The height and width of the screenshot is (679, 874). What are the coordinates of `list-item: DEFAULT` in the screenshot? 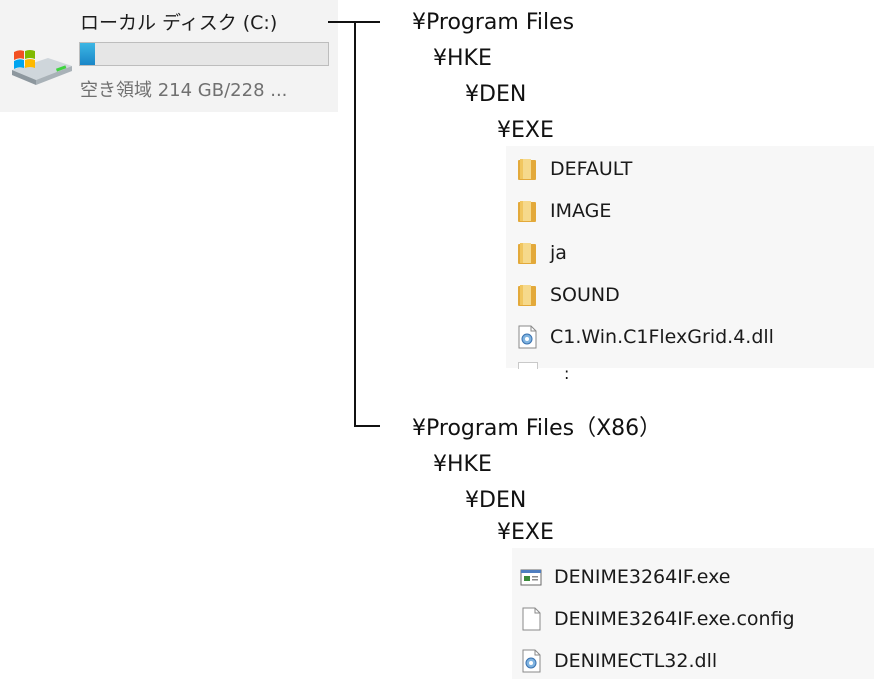 It's located at (574, 169).